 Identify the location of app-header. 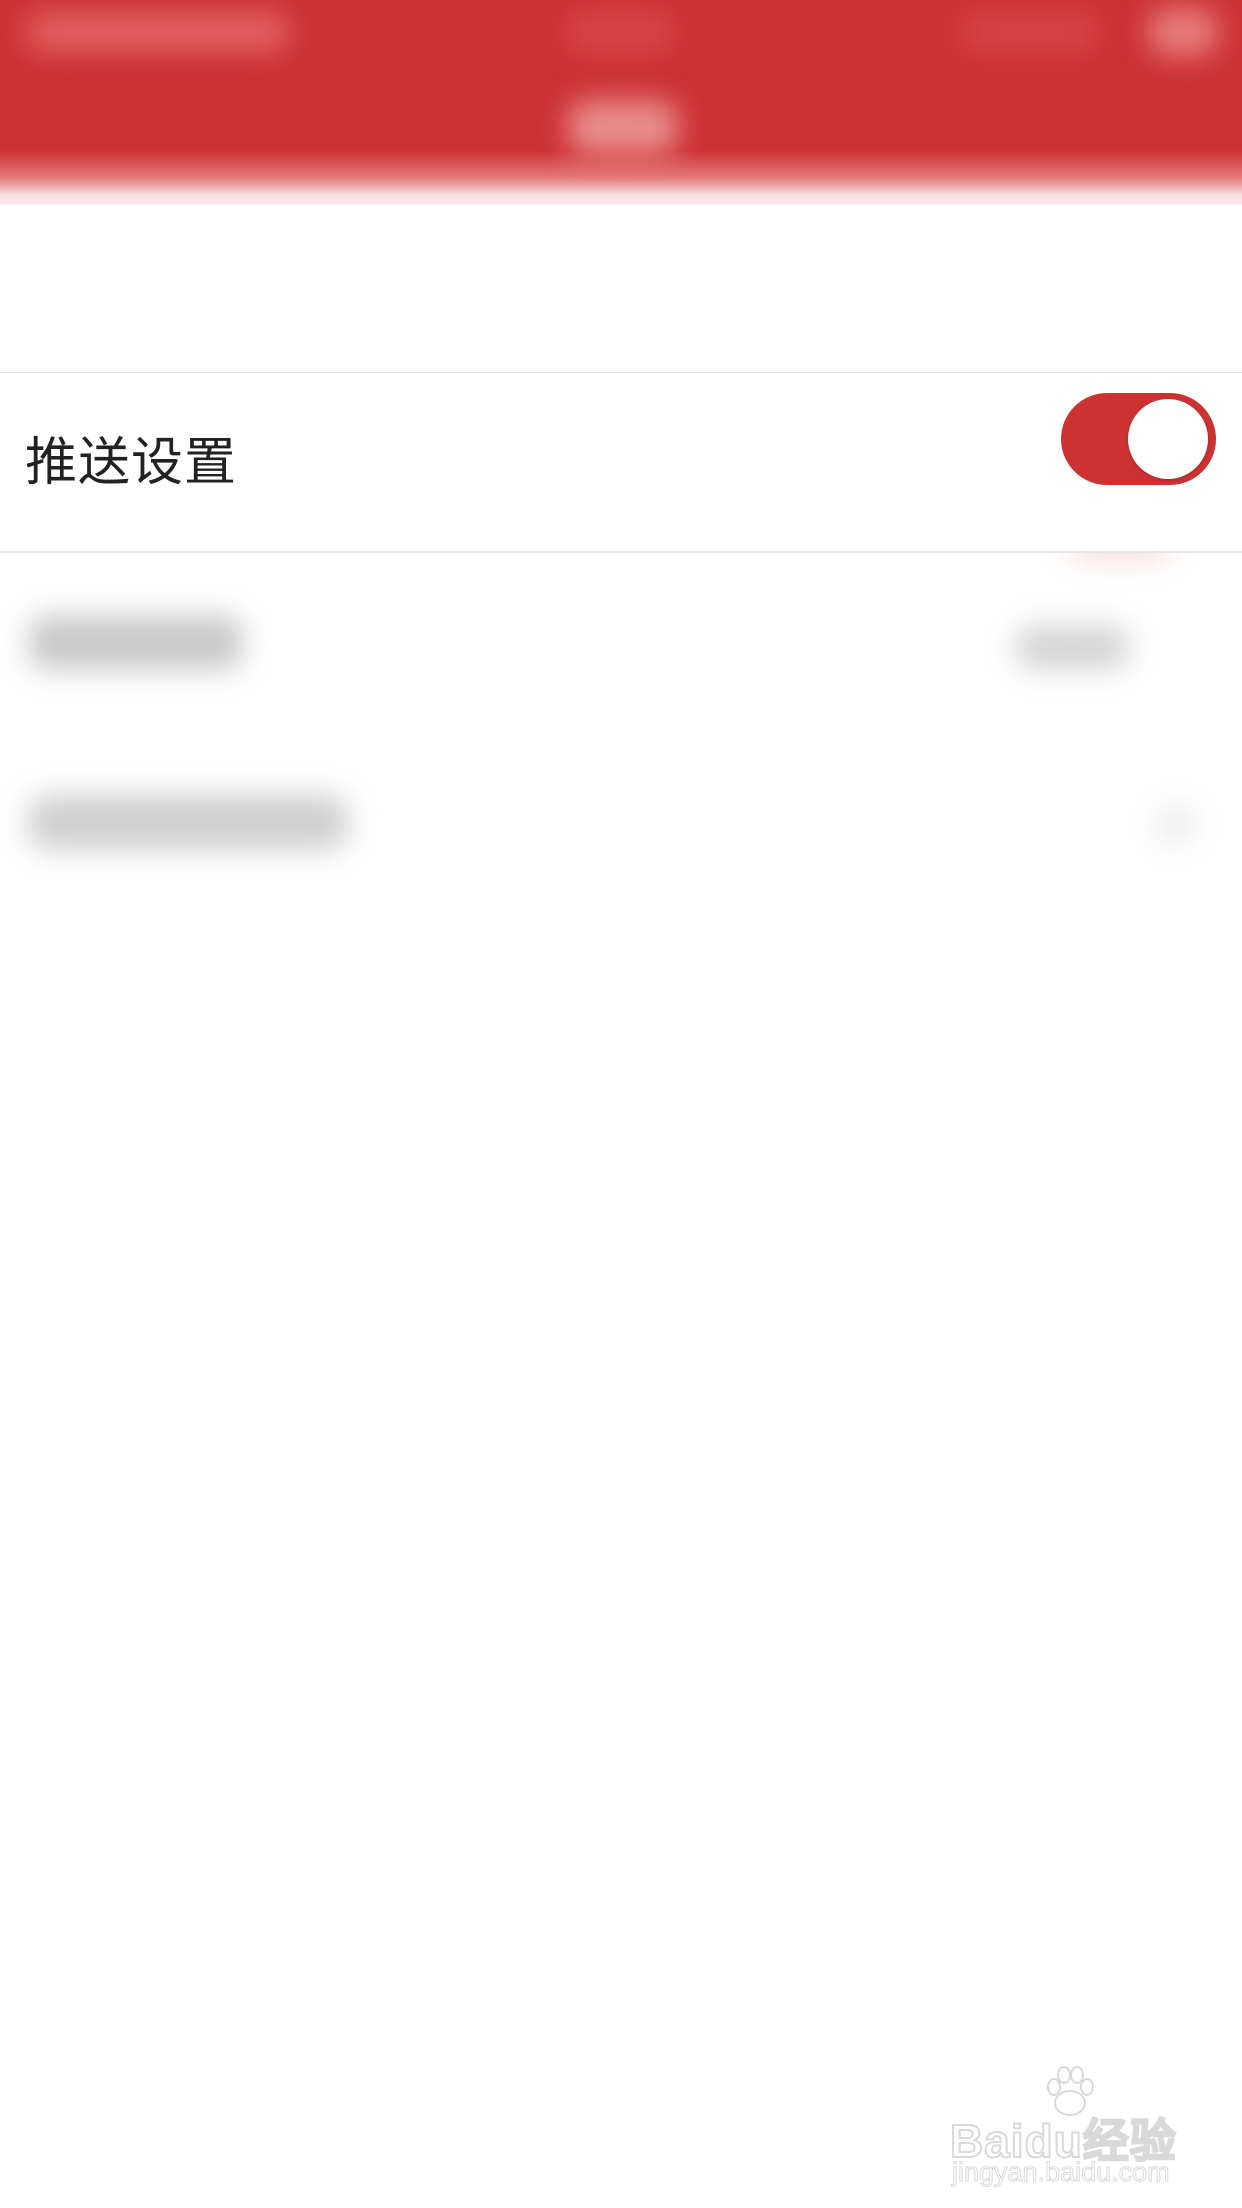
(621, 102).